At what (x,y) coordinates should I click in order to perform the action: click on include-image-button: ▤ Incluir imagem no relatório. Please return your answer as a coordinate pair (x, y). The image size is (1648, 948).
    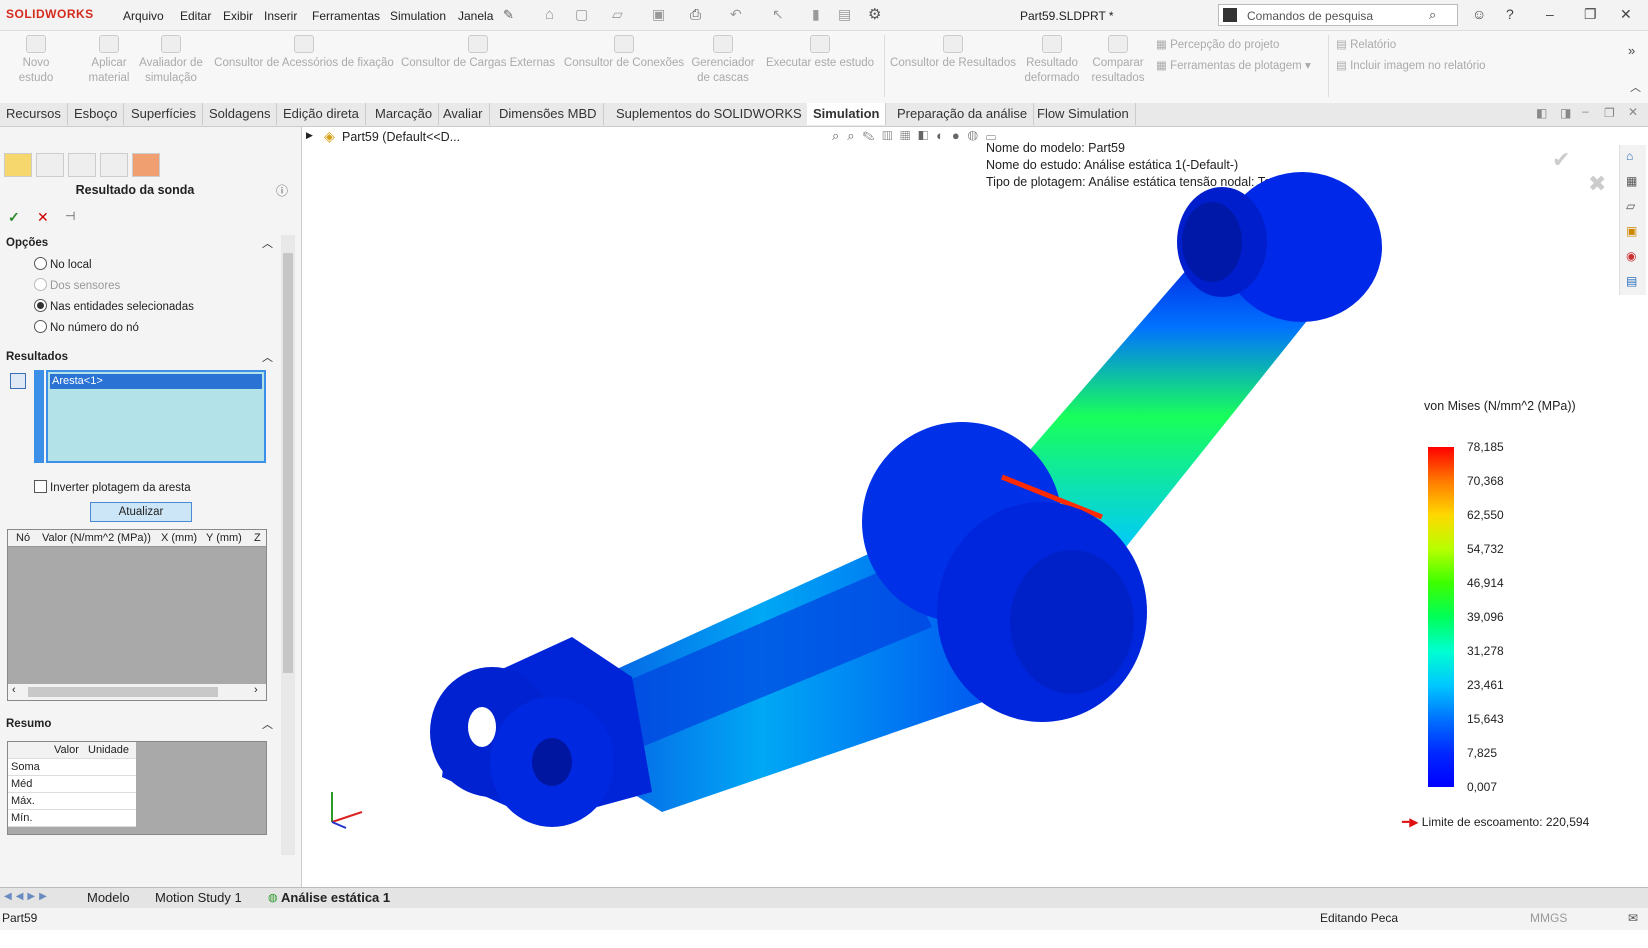
    Looking at the image, I should click on (1411, 65).